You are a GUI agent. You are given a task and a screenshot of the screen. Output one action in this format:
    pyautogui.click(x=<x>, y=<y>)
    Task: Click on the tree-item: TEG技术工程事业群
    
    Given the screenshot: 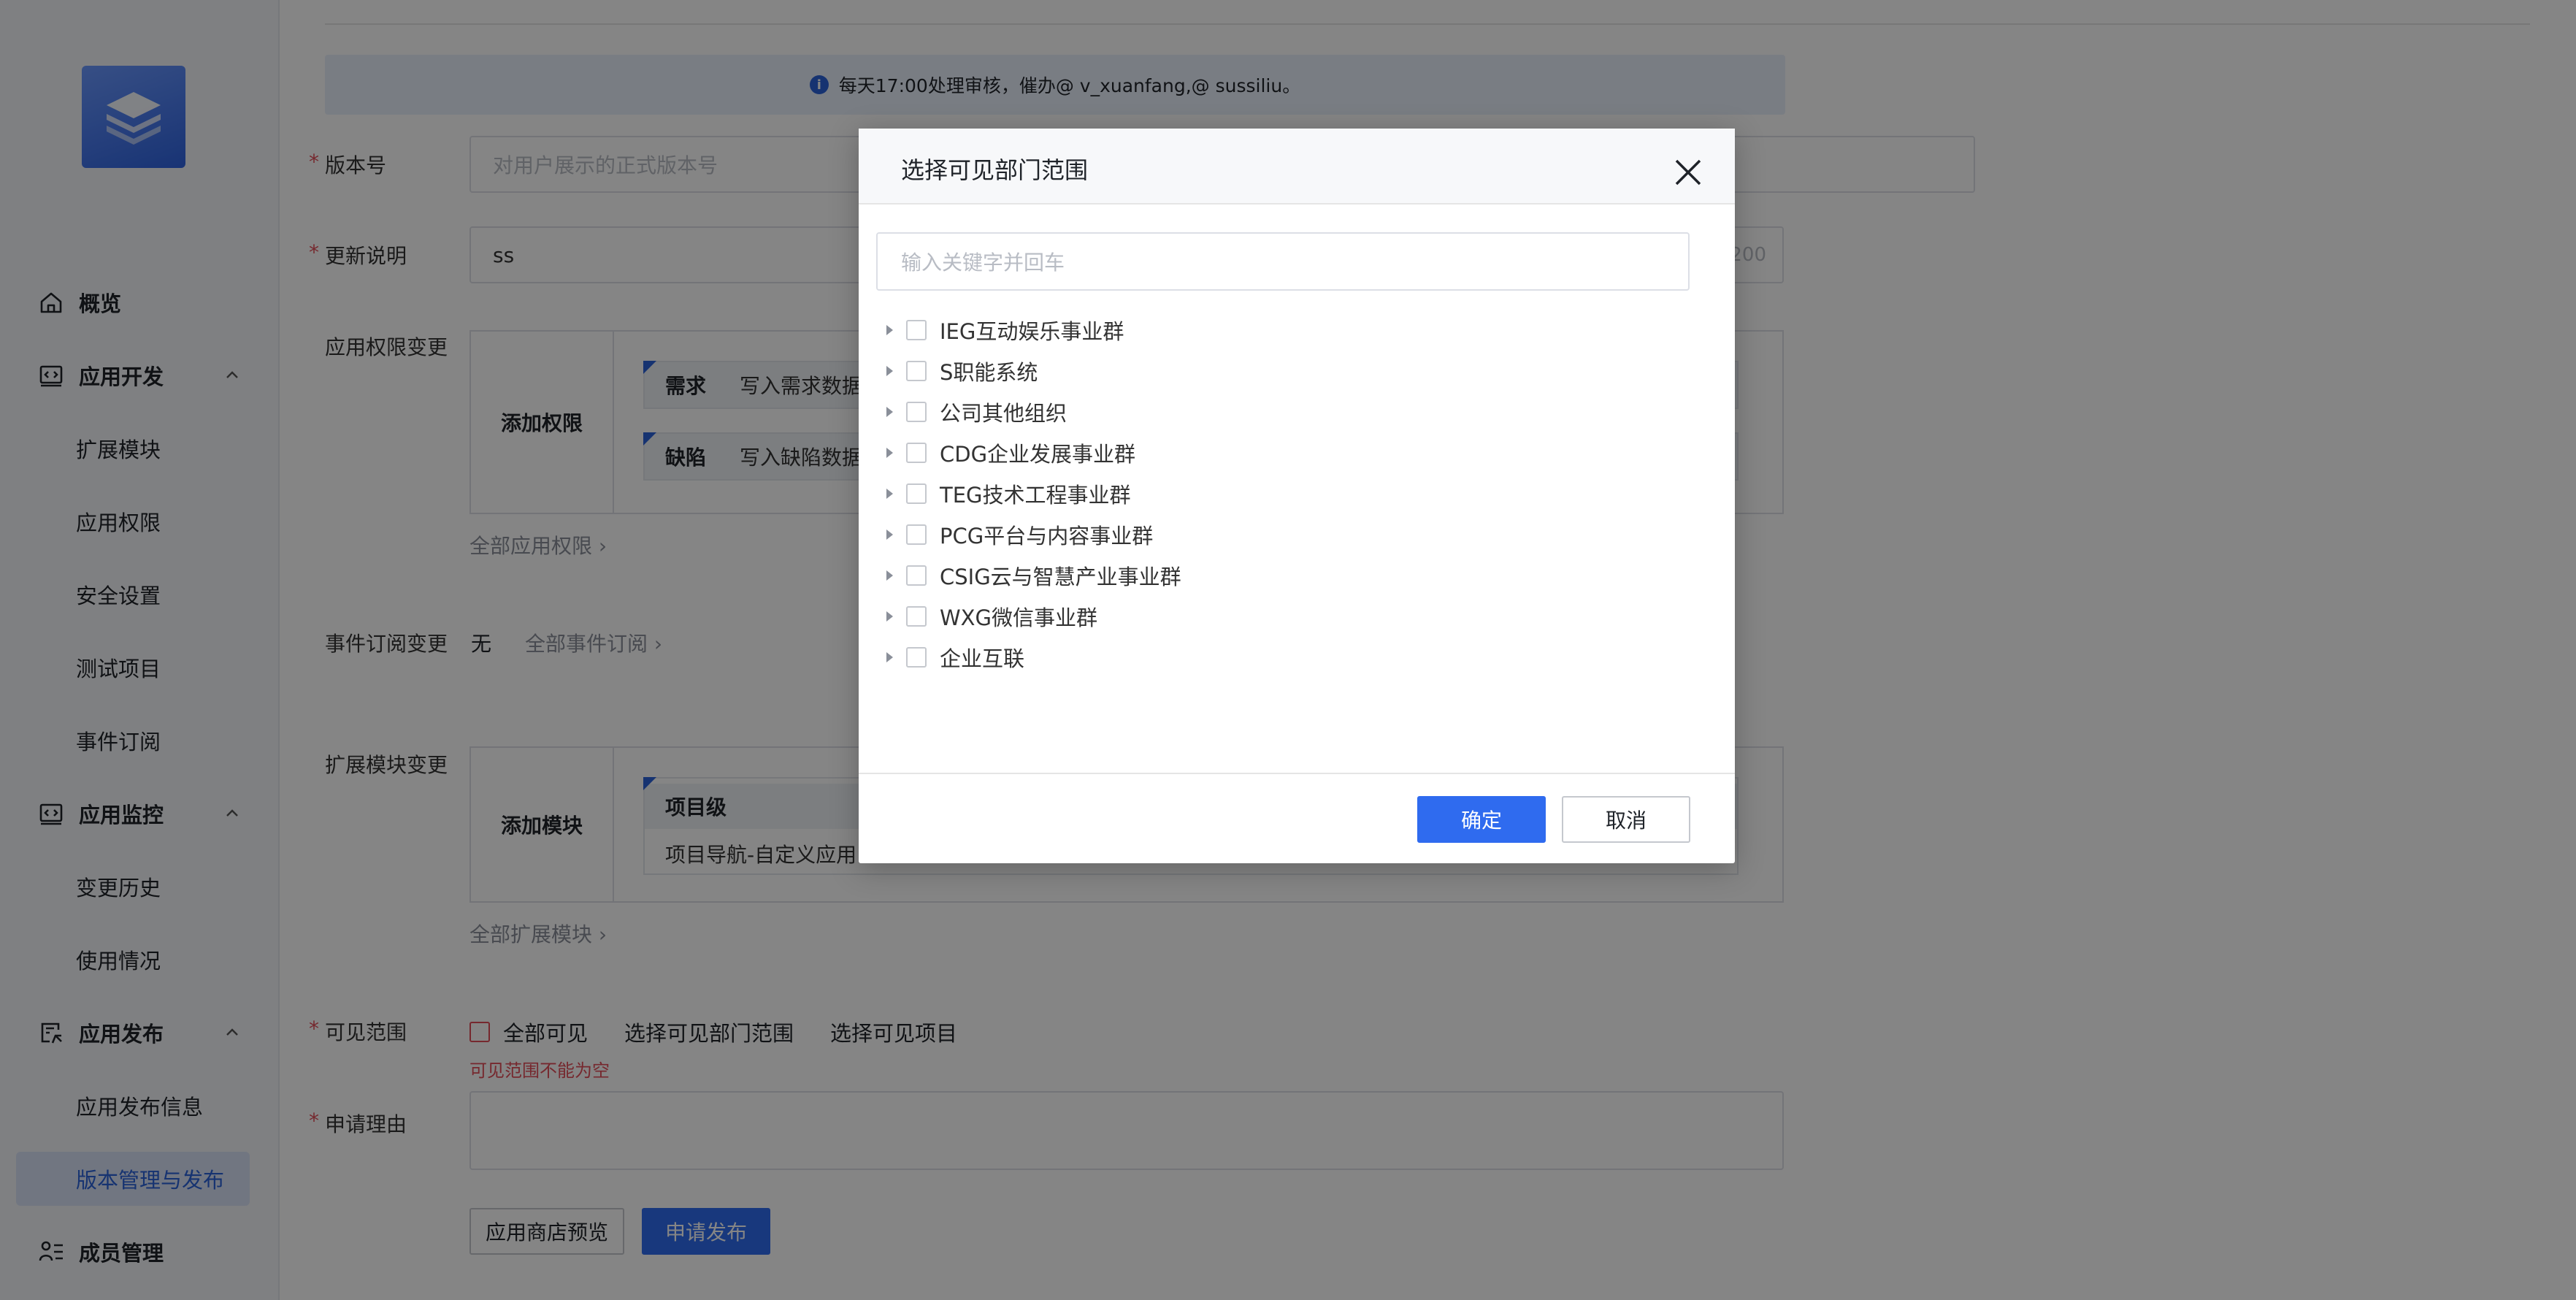 What is the action you would take?
    pyautogui.click(x=1008, y=494)
    